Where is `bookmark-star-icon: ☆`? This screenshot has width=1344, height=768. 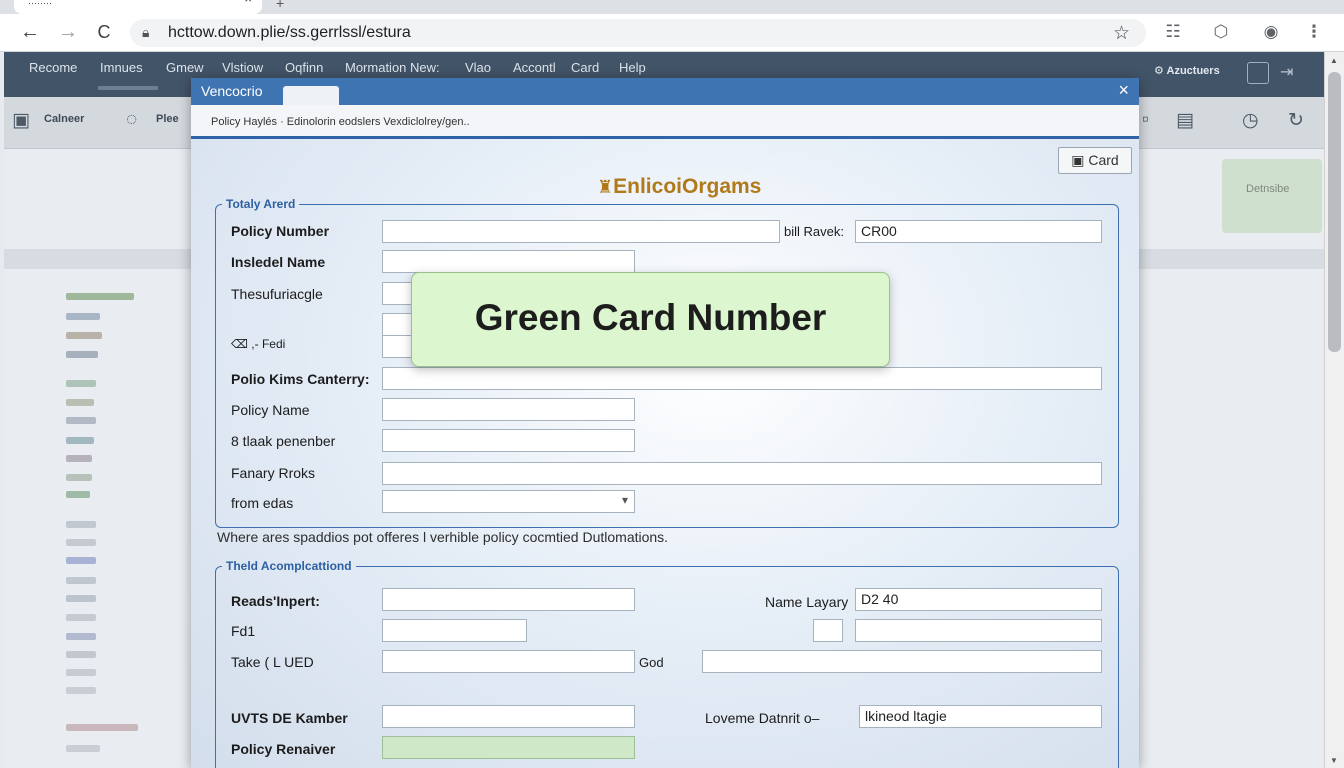 bookmark-star-icon: ☆ is located at coordinates (1121, 33).